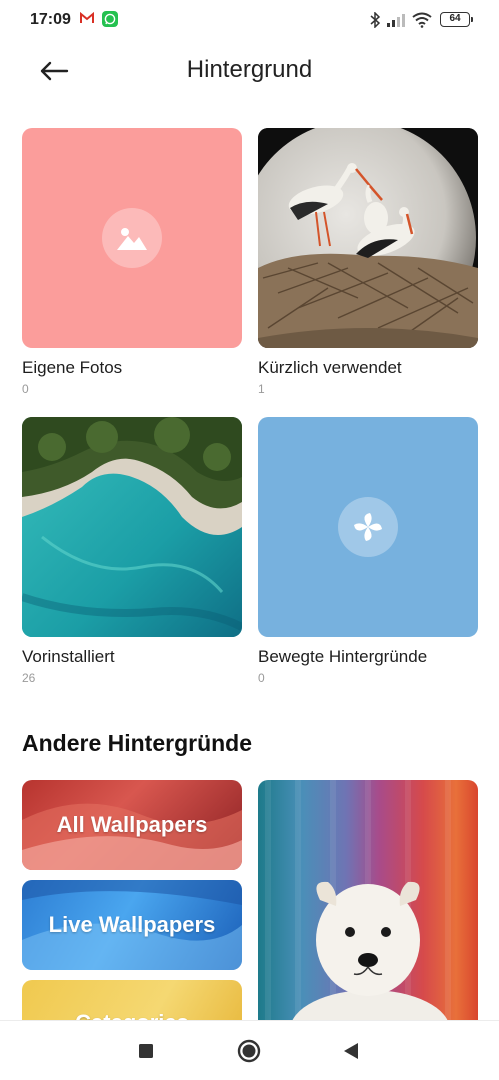  I want to click on recents-button, so click(146, 1050).